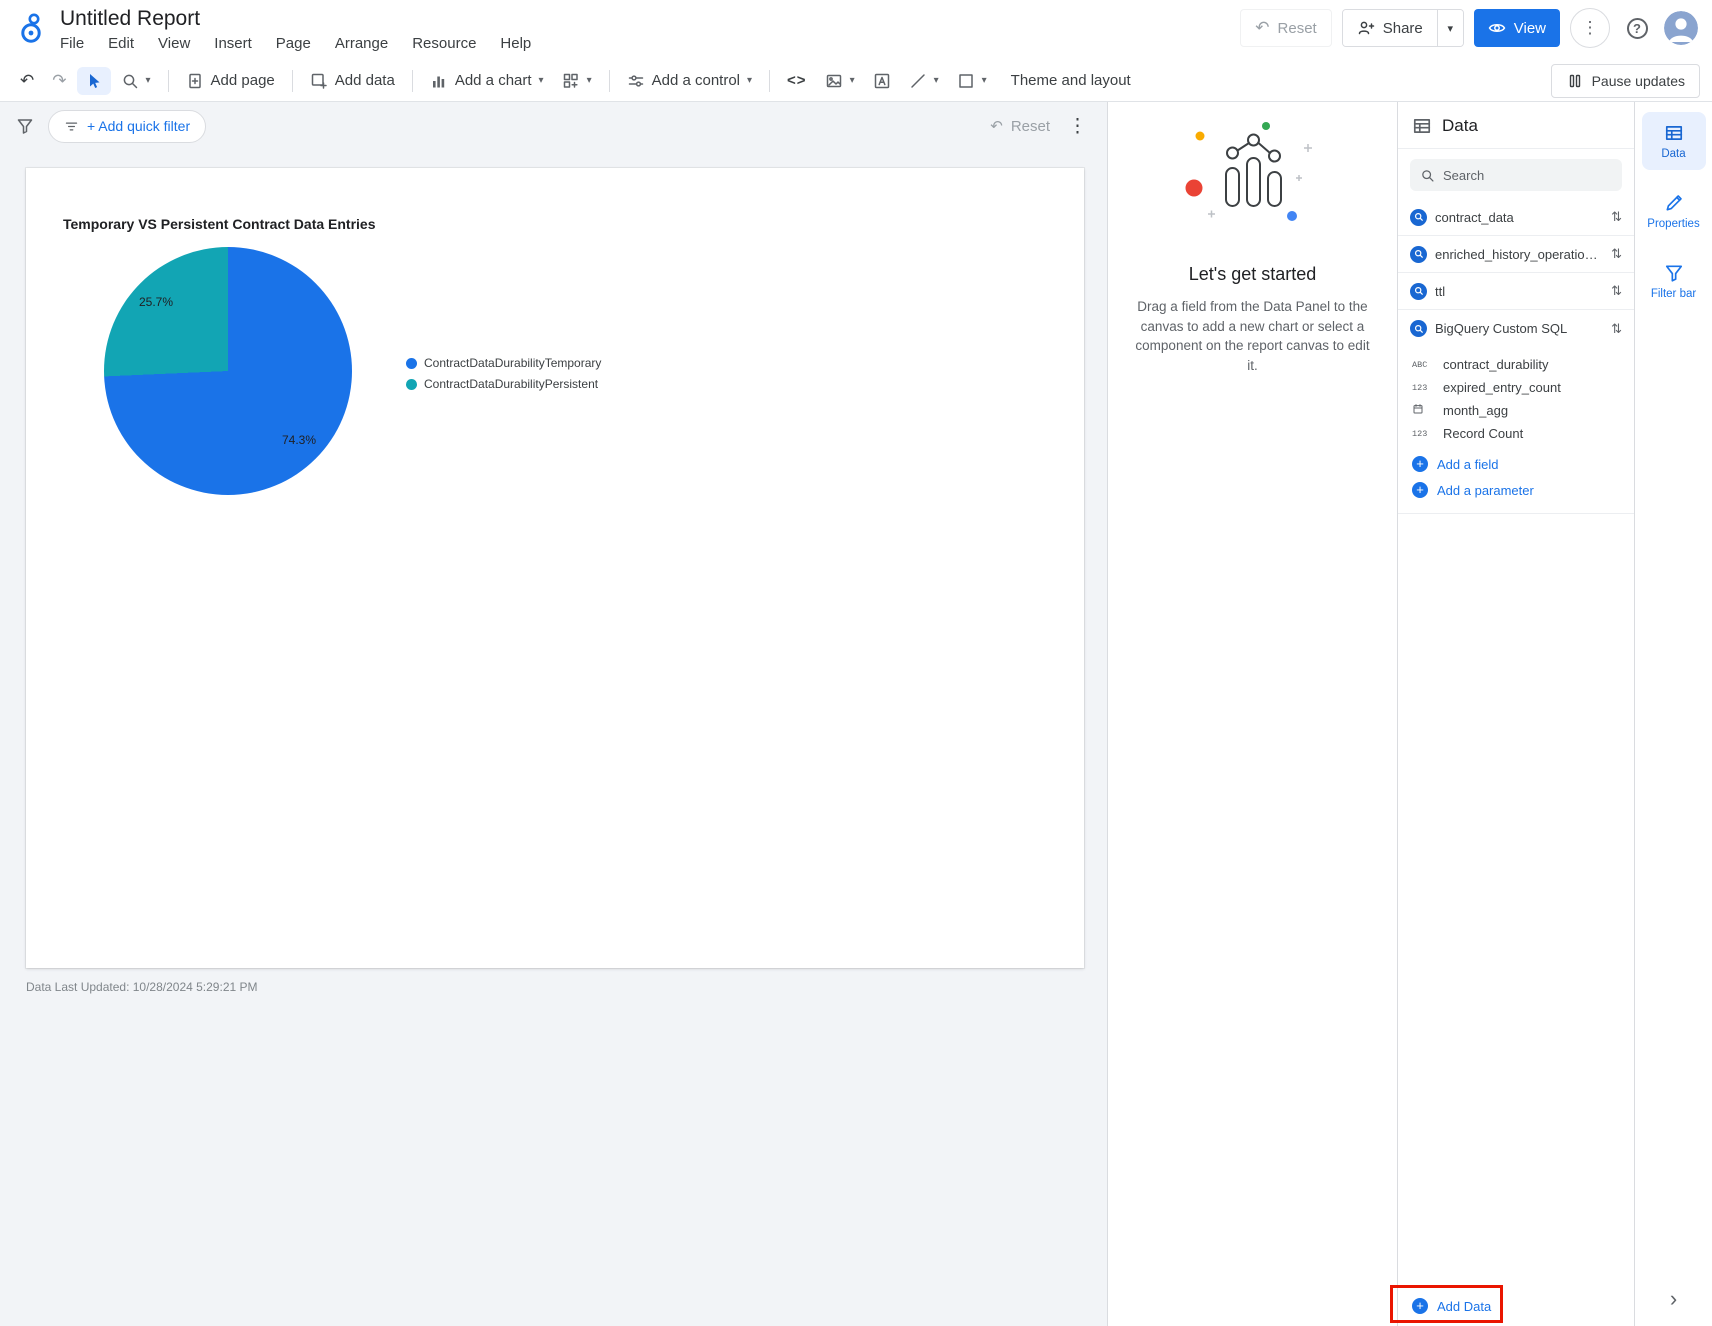 This screenshot has width=1712, height=1326. Describe the element at coordinates (136, 81) in the screenshot. I see `zoom-tool-button: ▾` at that location.